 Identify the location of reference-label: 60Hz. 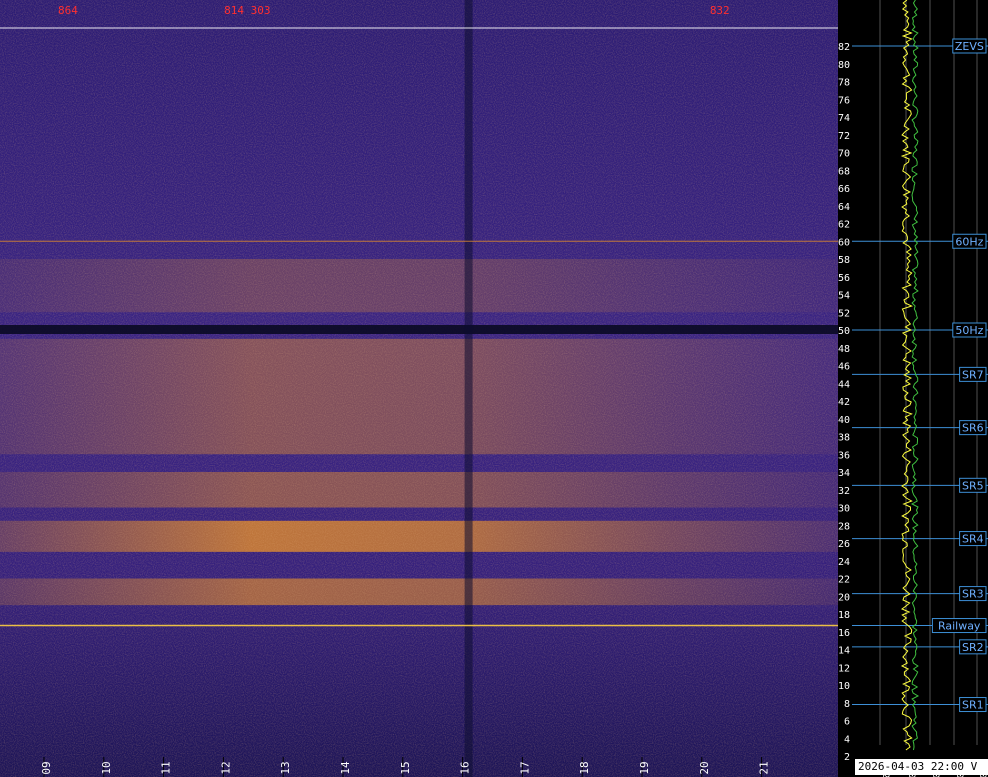
(969, 241).